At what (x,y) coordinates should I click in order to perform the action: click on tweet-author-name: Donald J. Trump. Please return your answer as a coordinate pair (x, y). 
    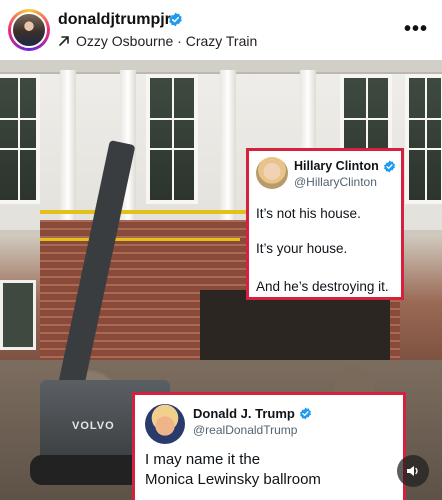
    Looking at the image, I should click on (252, 413).